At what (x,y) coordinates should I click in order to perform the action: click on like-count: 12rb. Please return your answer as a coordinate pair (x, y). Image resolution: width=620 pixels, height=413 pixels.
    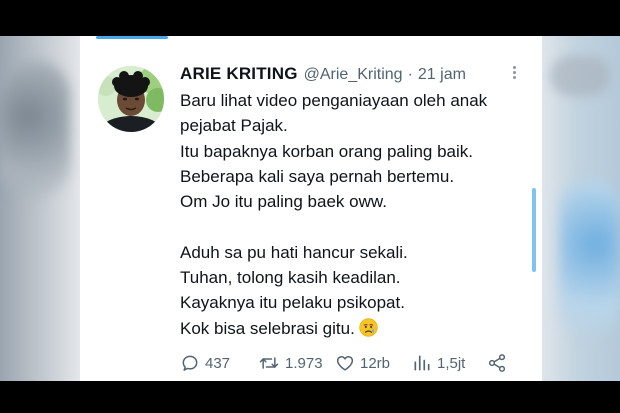
    Looking at the image, I should click on (375, 363).